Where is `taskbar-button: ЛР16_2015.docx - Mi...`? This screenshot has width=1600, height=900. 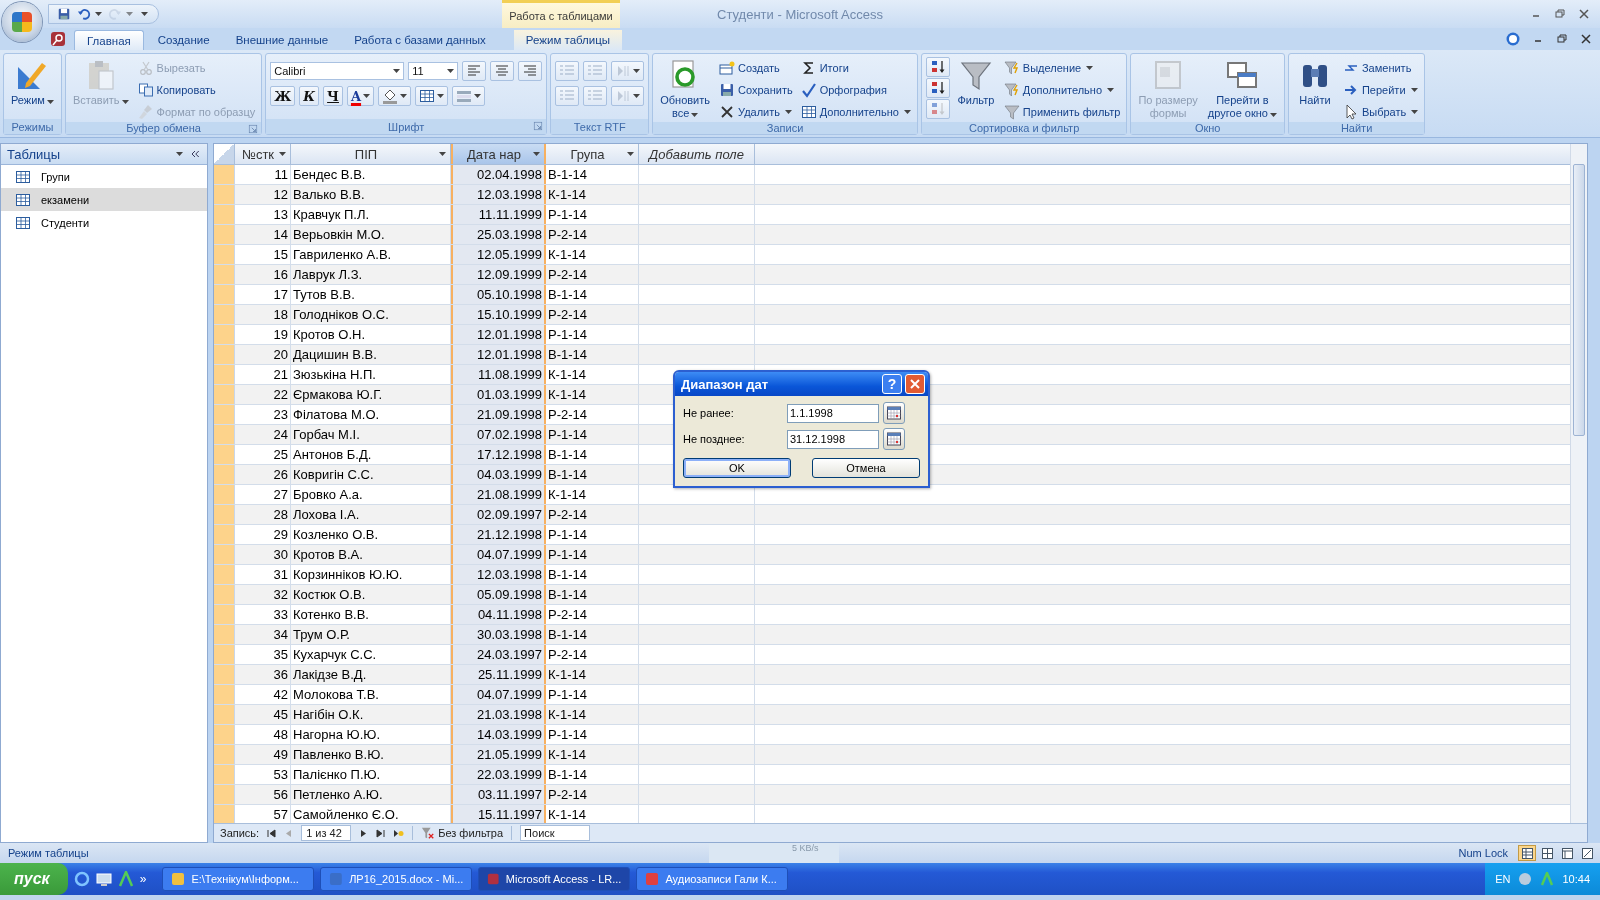
taskbar-button: ЛР16_2015.docx - Mi... is located at coordinates (396, 879).